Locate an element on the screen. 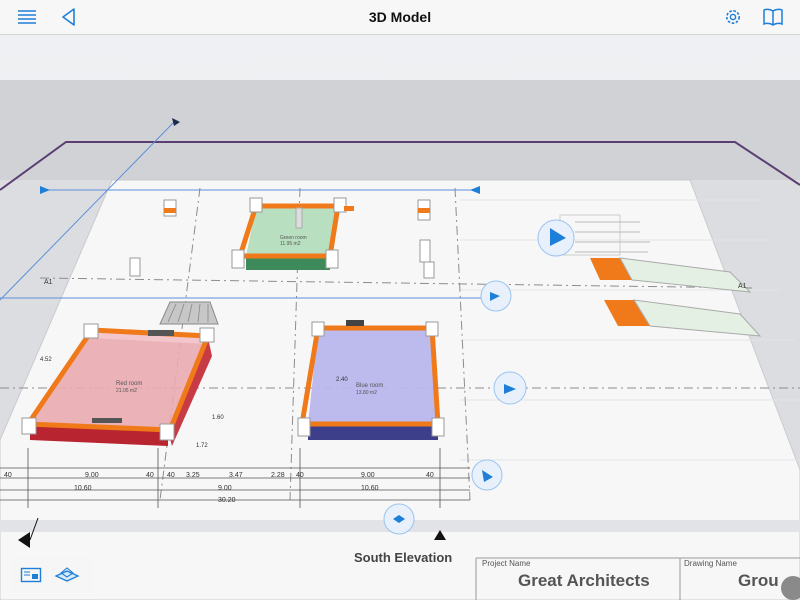 The image size is (800, 600). 2d-sheet-view-icon is located at coordinates (31, 575).